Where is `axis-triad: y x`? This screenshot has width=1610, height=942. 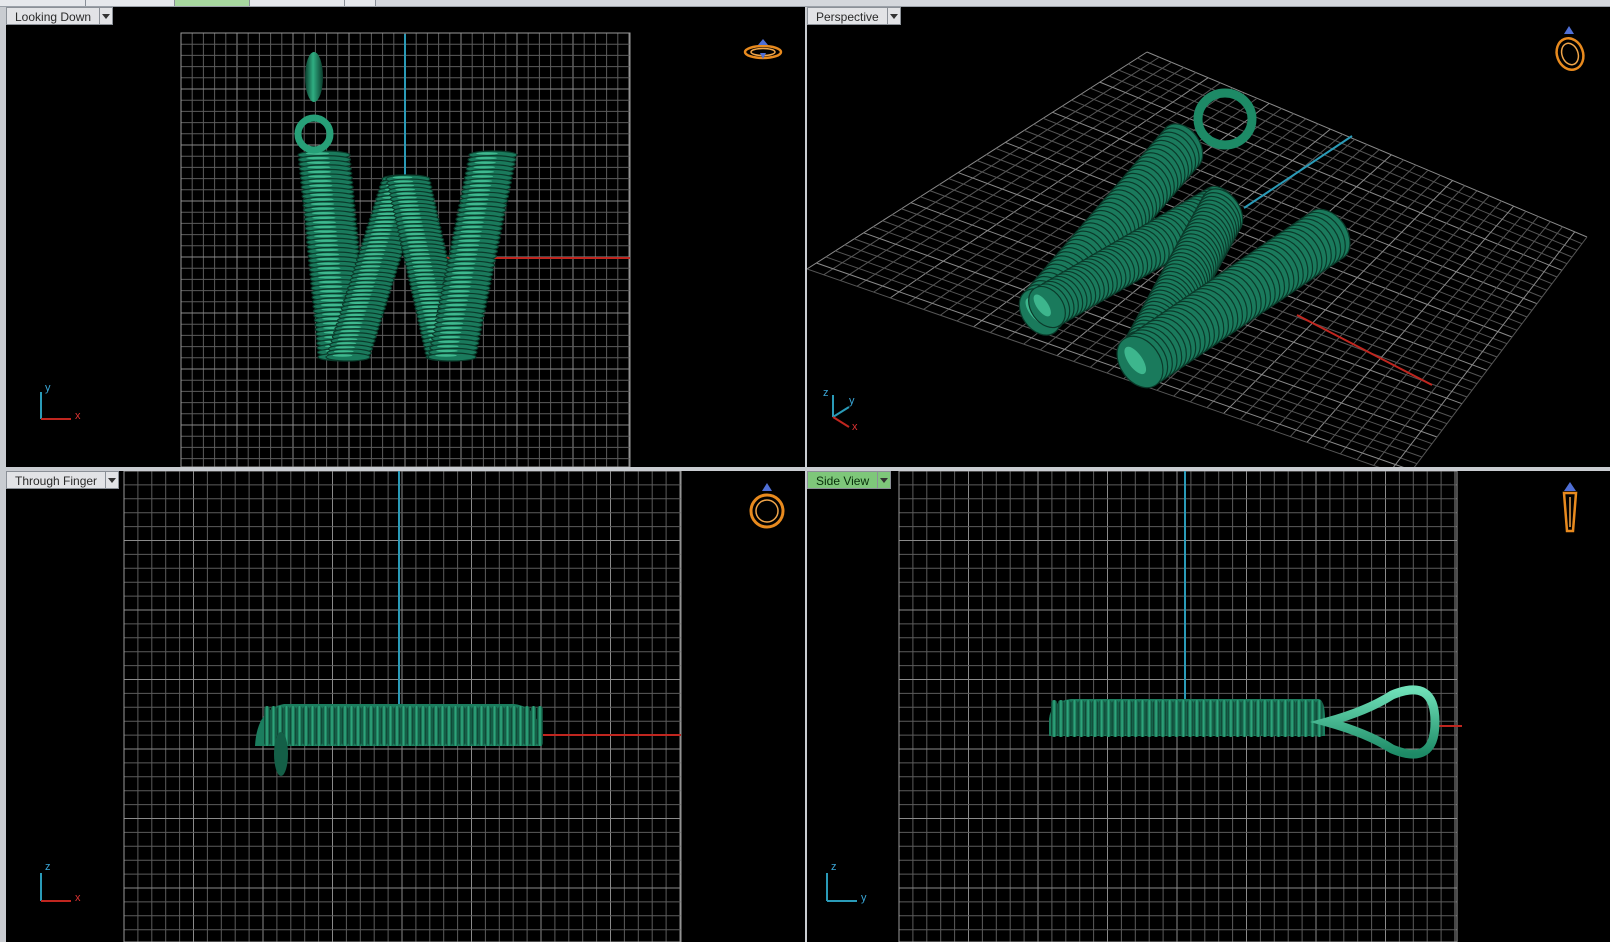
axis-triad: y x is located at coordinates (61, 404).